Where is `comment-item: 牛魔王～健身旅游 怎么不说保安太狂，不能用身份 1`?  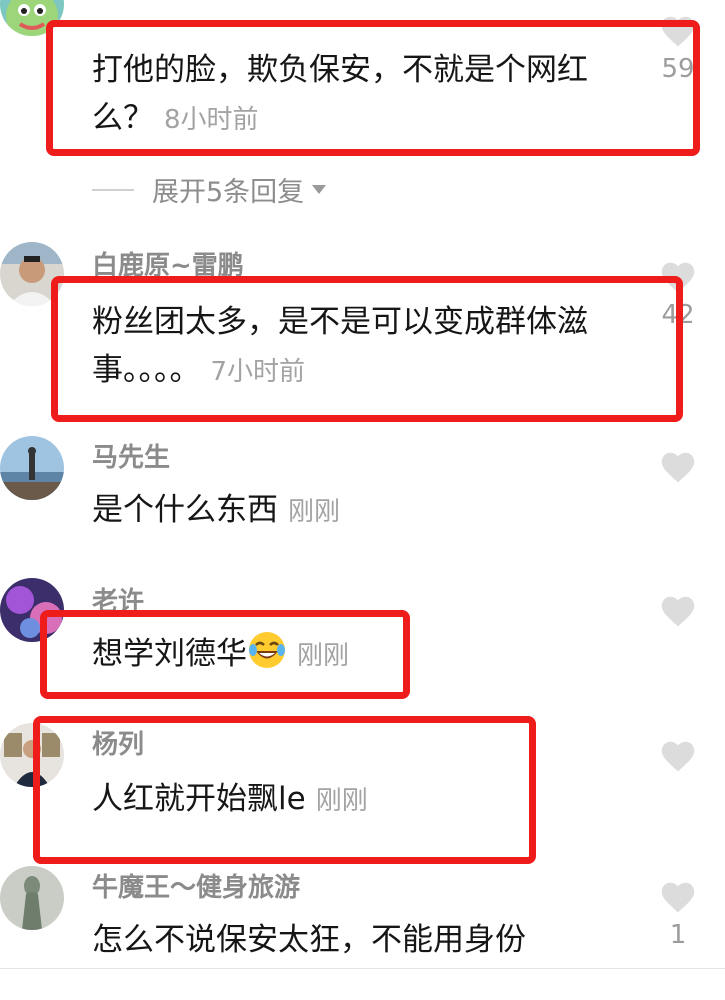 comment-item: 牛魔王～健身旅游 怎么不说保安太狂，不能用身份 1 is located at coordinates (362, 921).